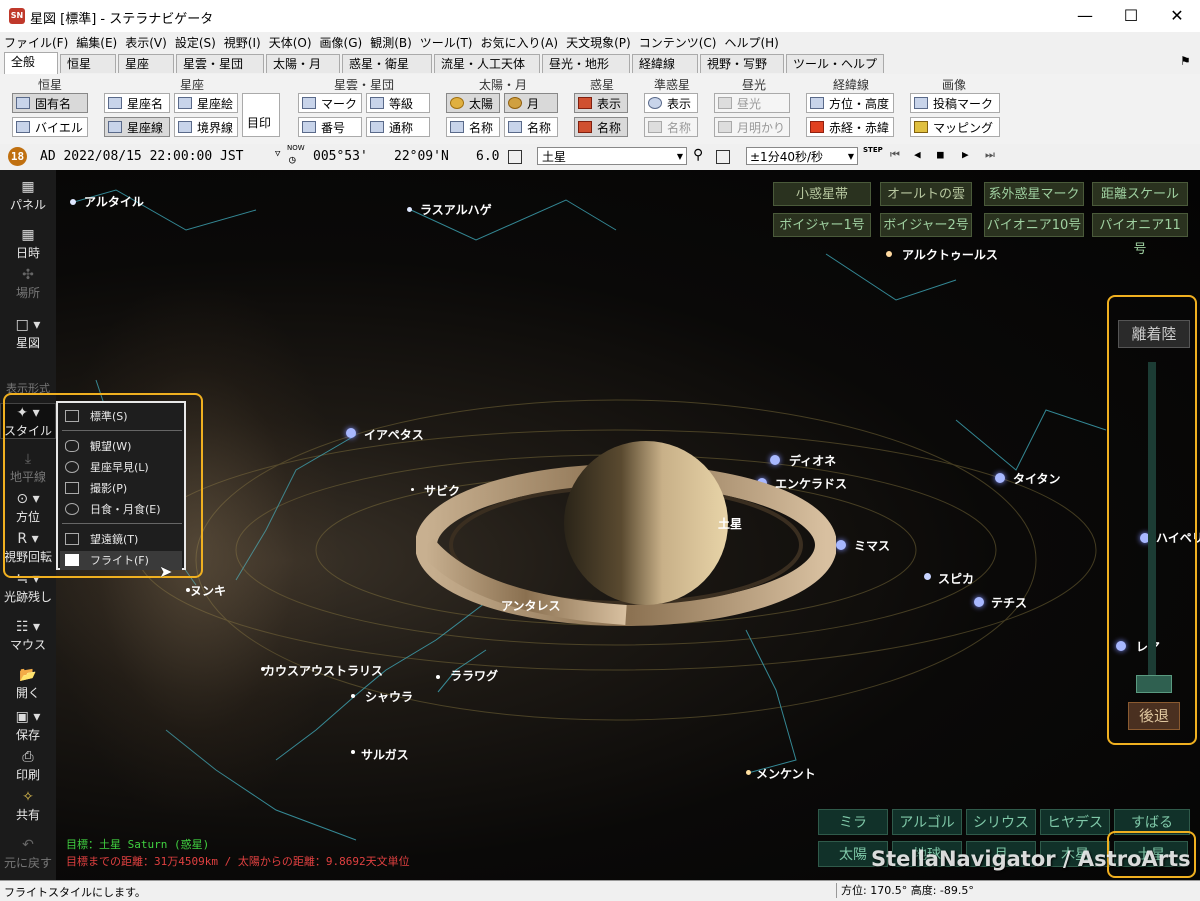 This screenshot has height=901, width=1200. What do you see at coordinates (1085, 16) in the screenshot?
I see `minimize-icon: —` at bounding box center [1085, 16].